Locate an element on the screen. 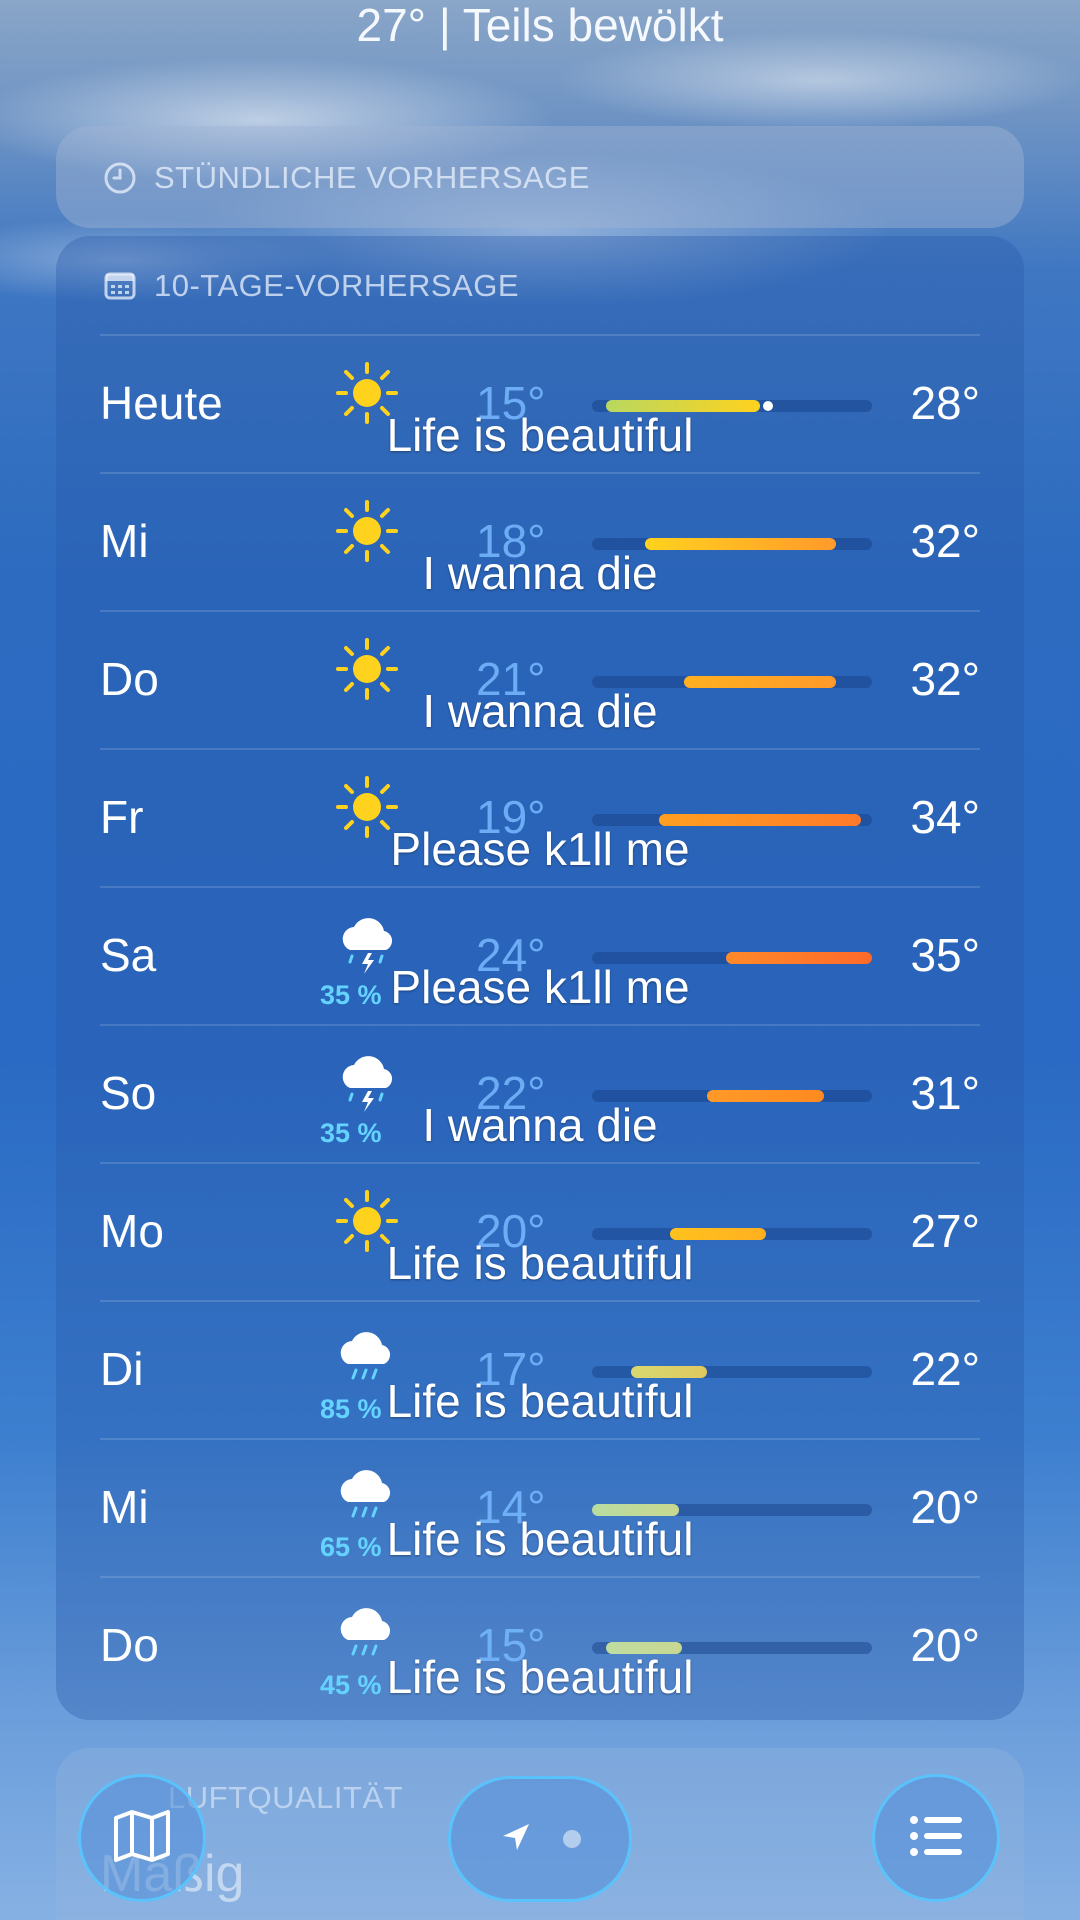 Image resolution: width=1080 pixels, height=1920 pixels. hourly-forecast-title: STÜNDLICHE VORHERSAGE is located at coordinates (372, 177).